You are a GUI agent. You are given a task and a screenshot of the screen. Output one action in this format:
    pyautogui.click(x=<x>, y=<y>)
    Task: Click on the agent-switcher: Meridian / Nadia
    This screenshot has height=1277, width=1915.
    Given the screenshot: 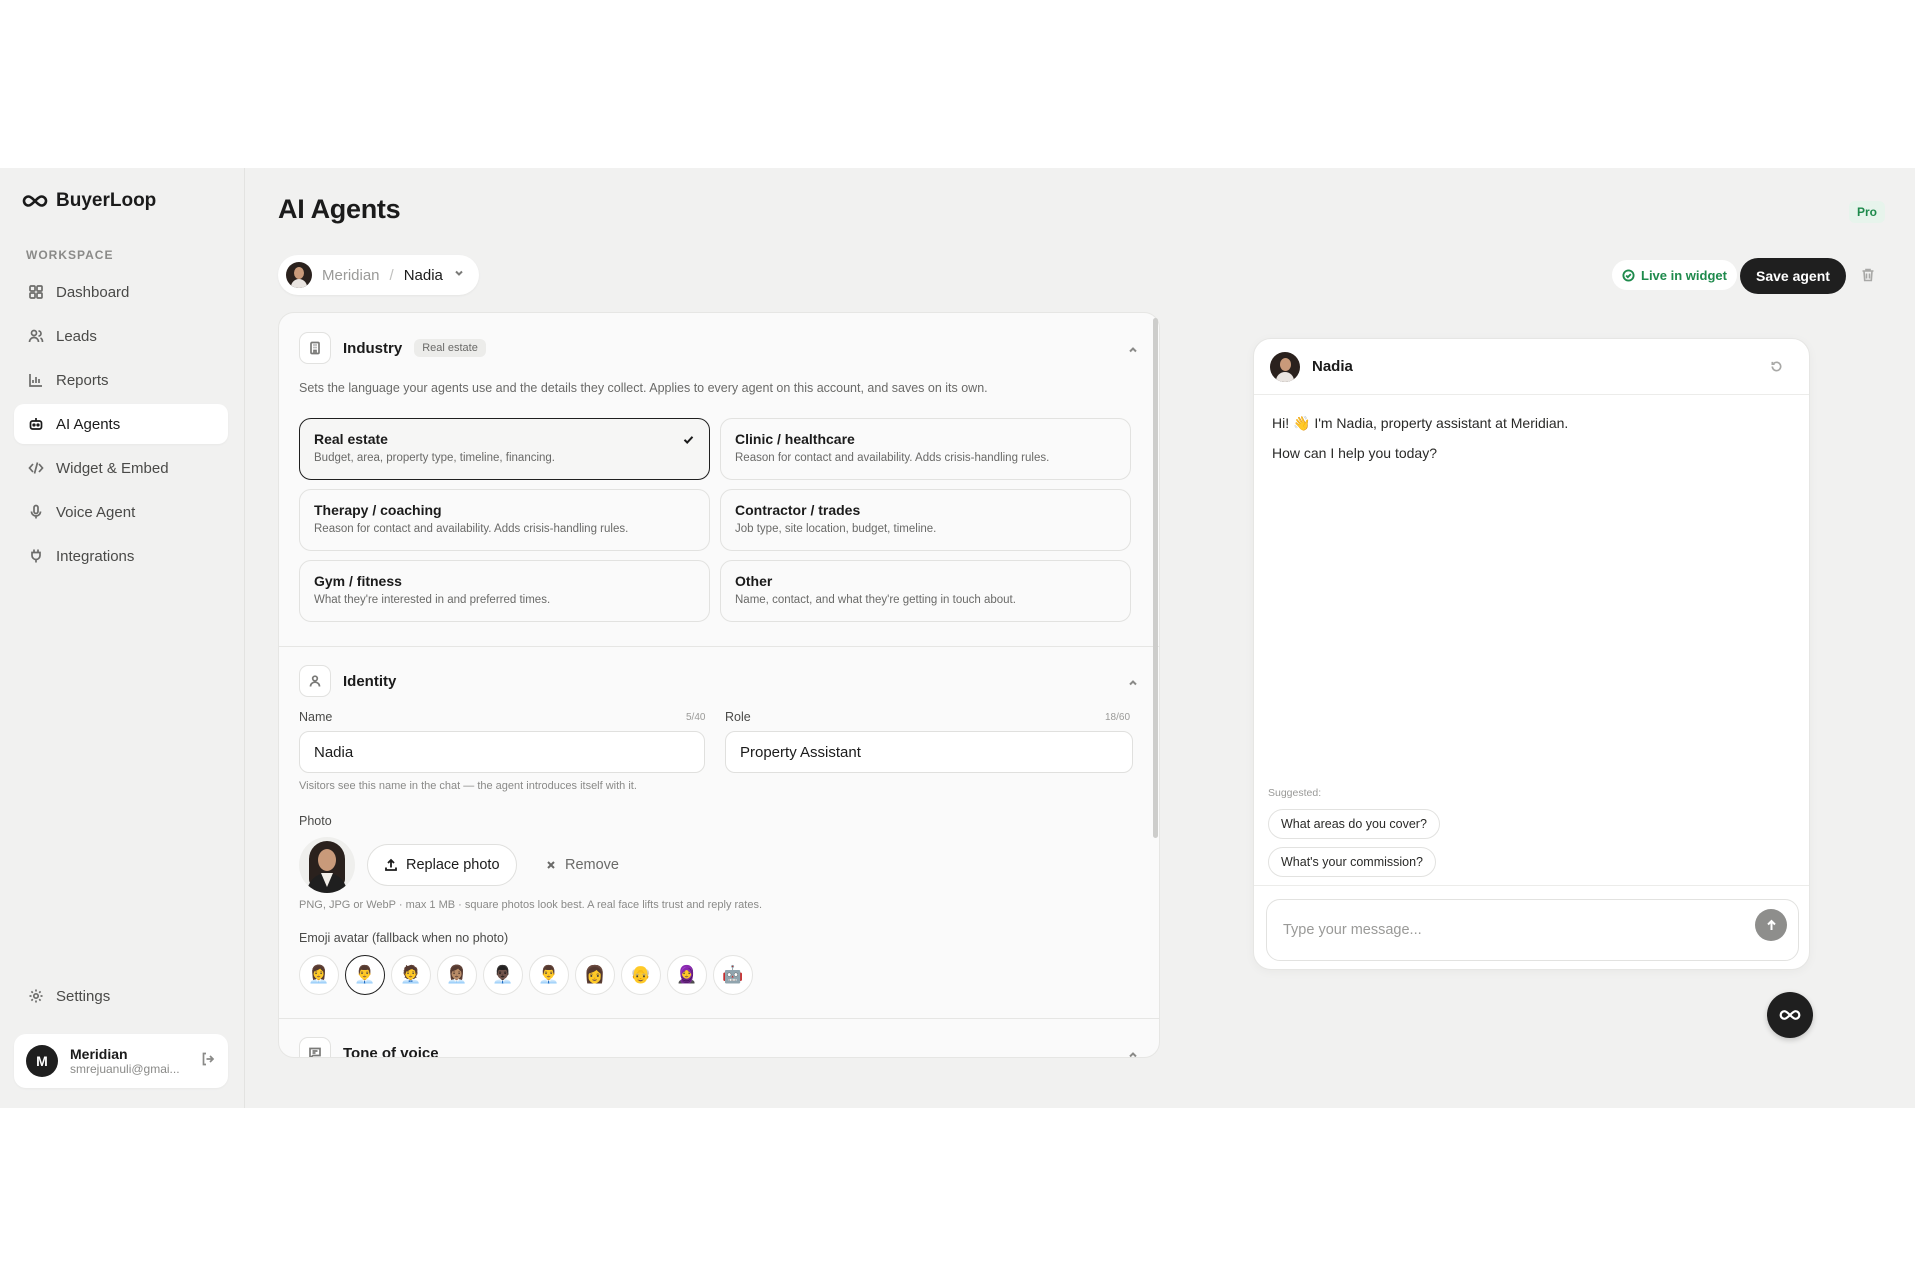 What is the action you would take?
    pyautogui.click(x=378, y=275)
    